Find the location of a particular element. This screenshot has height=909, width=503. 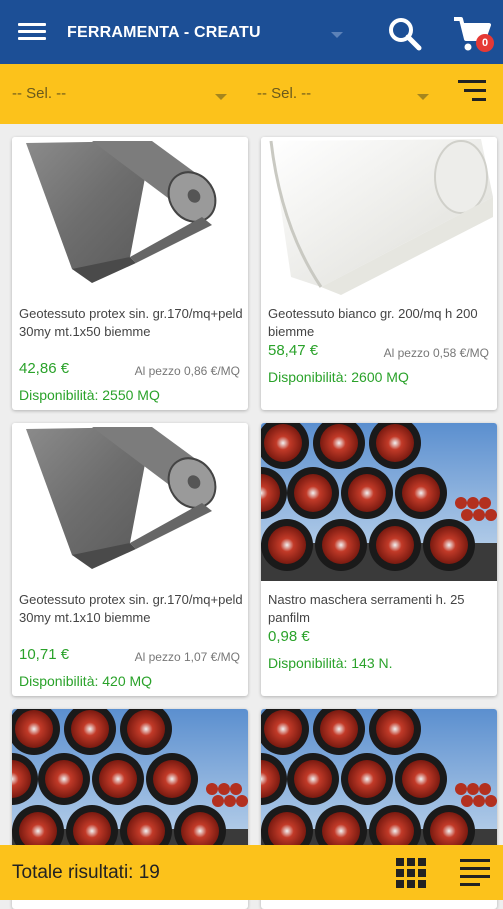

search-icon is located at coordinates (405, 34).